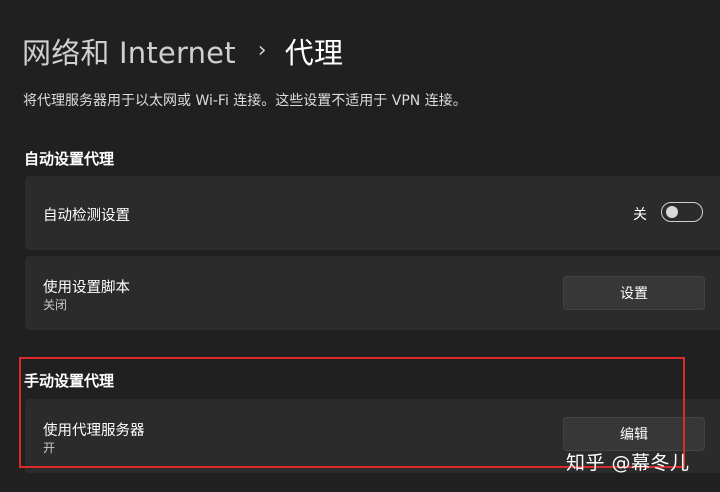 The height and width of the screenshot is (492, 720). Describe the element at coordinates (49, 448) in the screenshot. I see `proxy-server-status: 开` at that location.